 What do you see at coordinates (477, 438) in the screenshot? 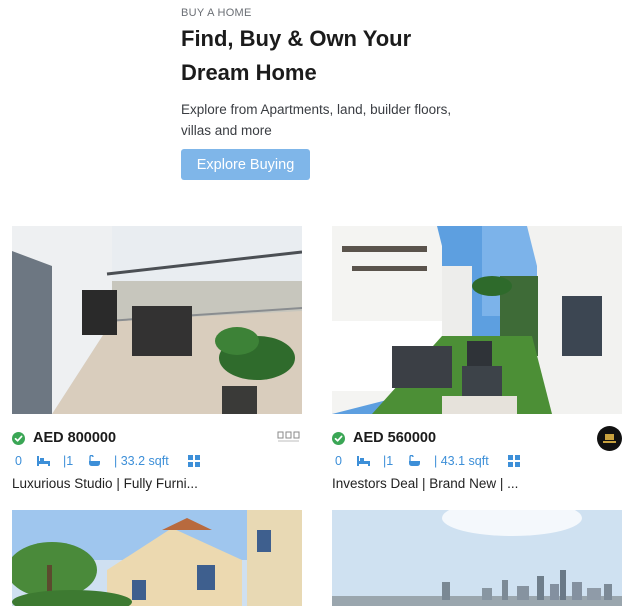
I see `price-row: AED 560000` at bounding box center [477, 438].